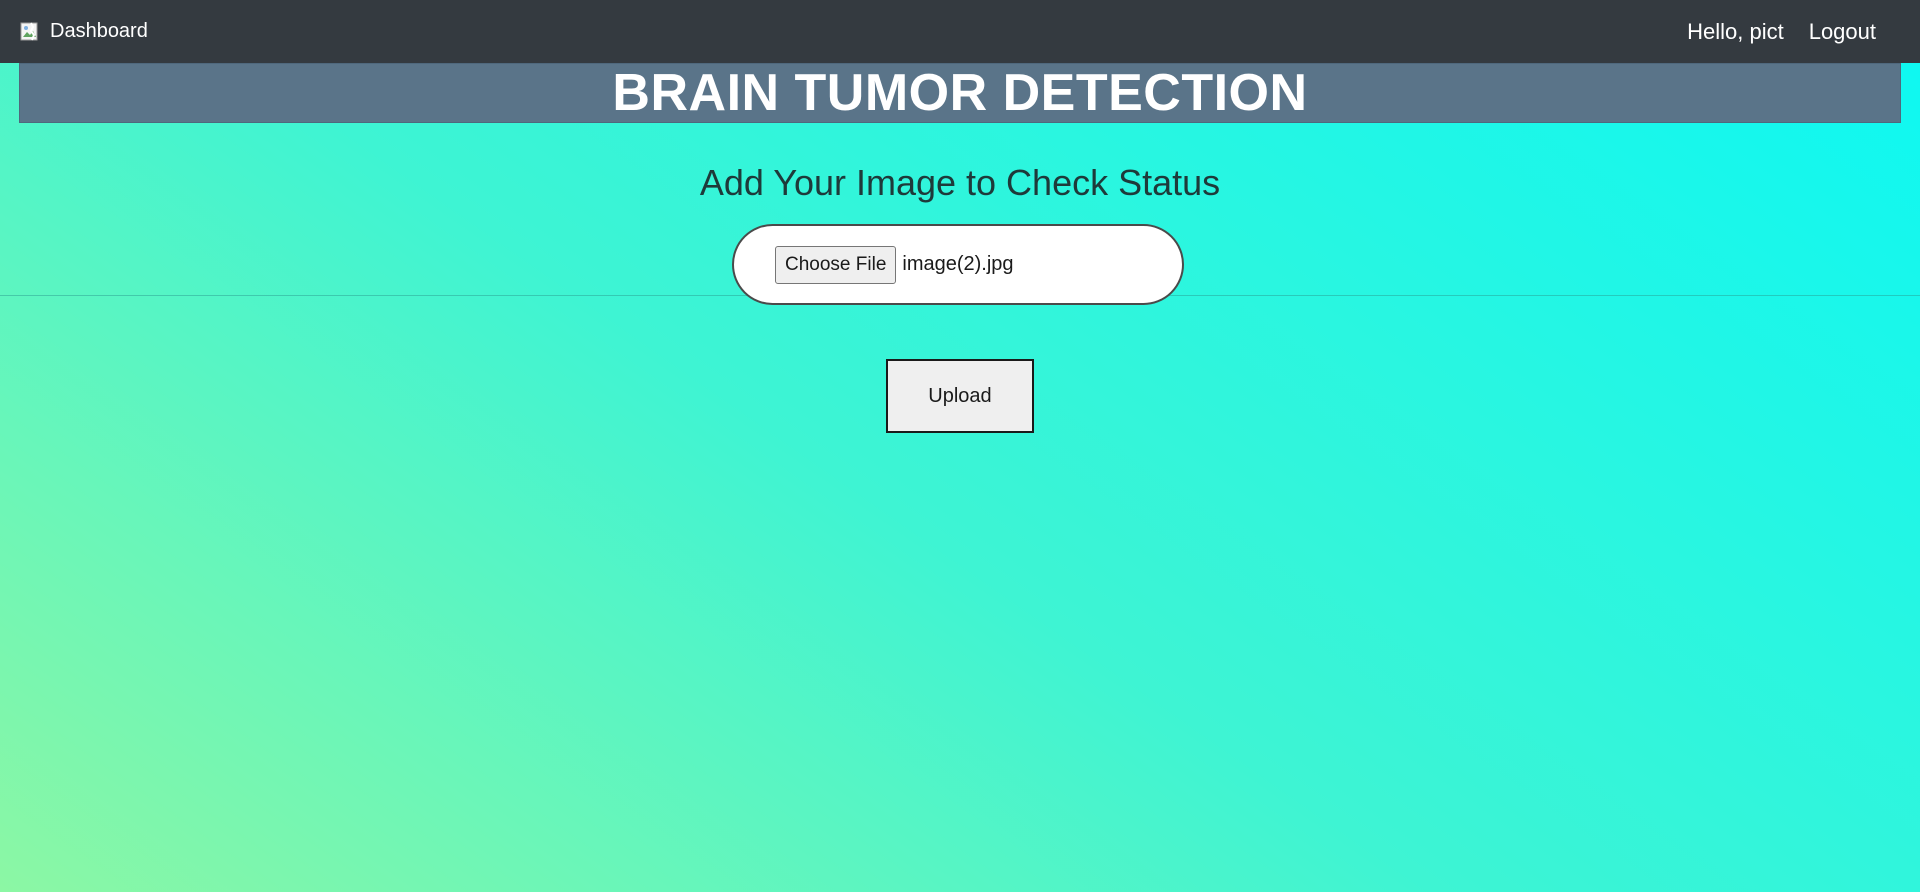 This screenshot has height=892, width=1920. I want to click on choose-file-button: Choose File, so click(836, 264).